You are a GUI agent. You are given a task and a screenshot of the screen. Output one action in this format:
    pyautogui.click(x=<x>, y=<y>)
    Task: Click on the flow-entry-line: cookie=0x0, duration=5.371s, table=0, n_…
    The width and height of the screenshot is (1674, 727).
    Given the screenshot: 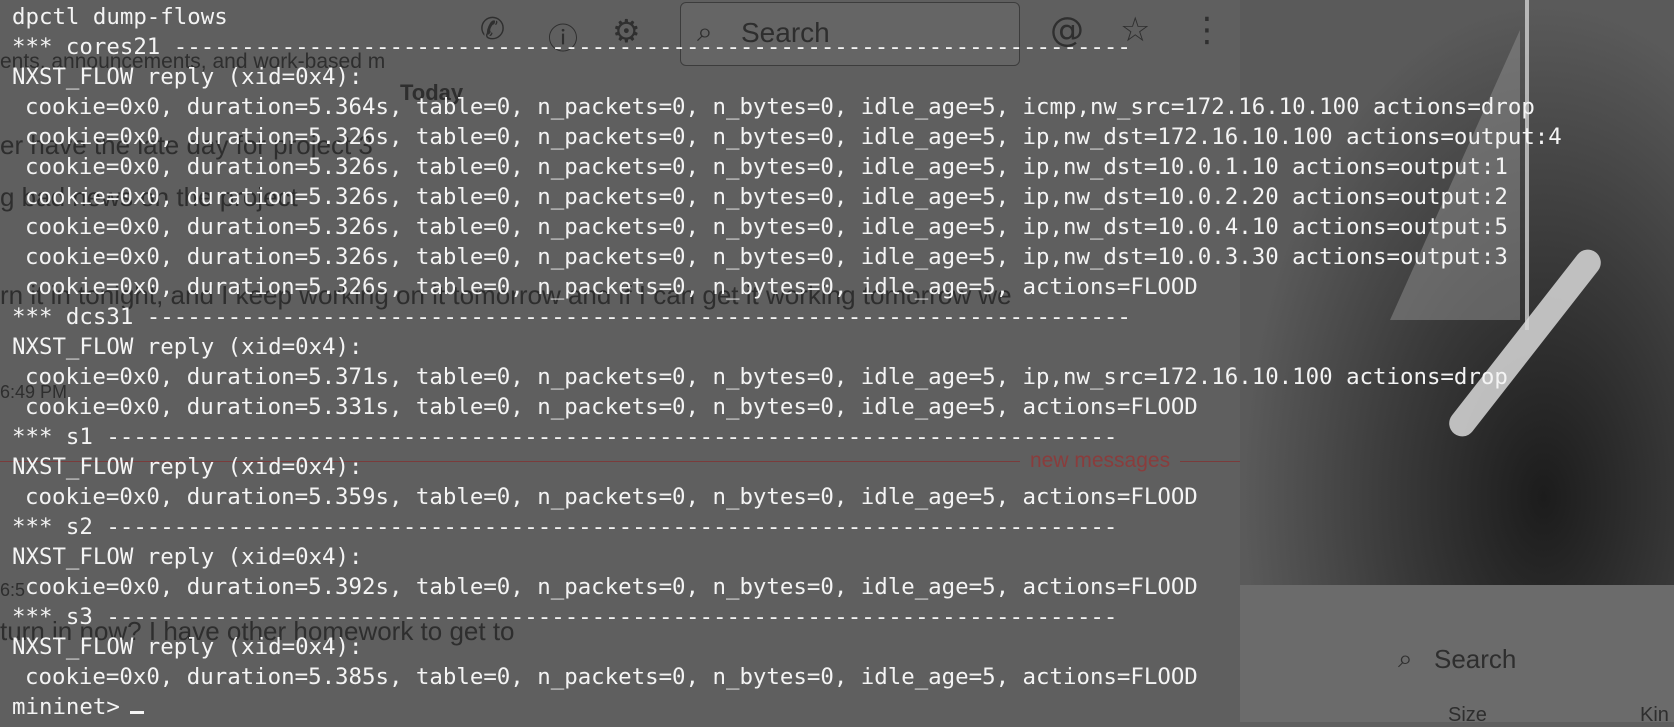 What is the action you would take?
    pyautogui.click(x=766, y=377)
    